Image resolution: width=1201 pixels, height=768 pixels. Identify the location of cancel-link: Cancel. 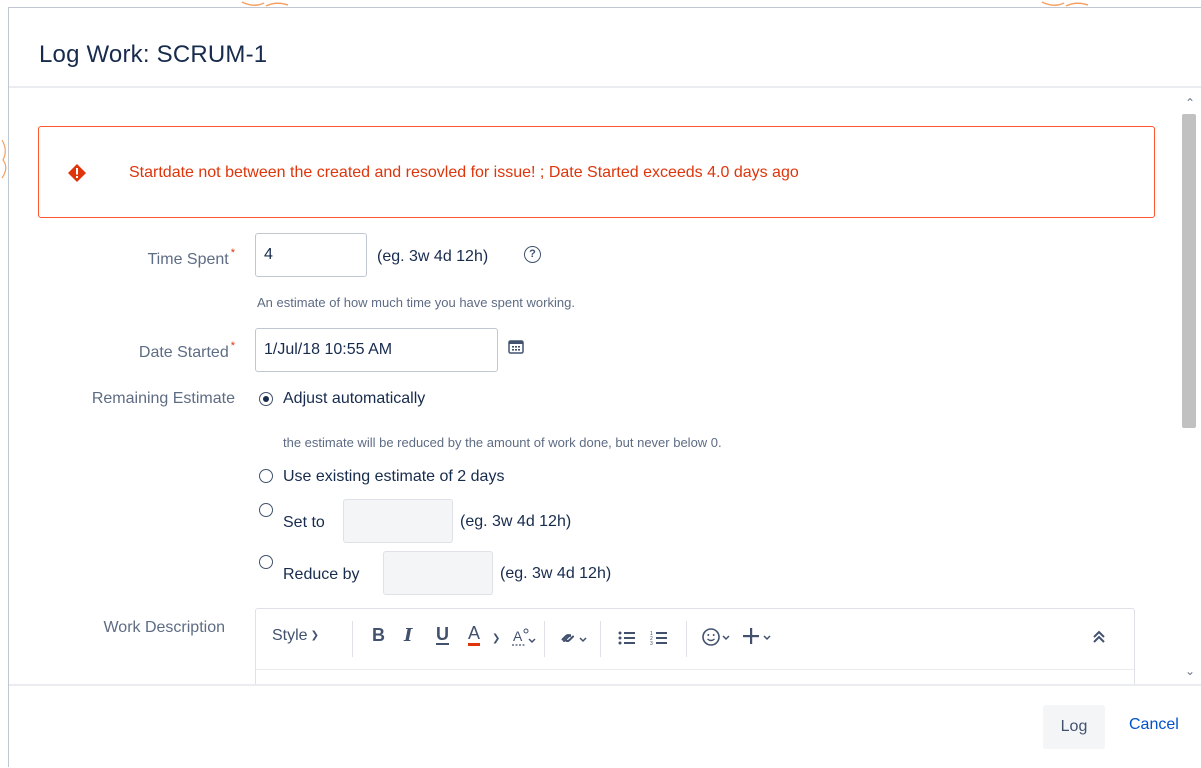
(1154, 725).